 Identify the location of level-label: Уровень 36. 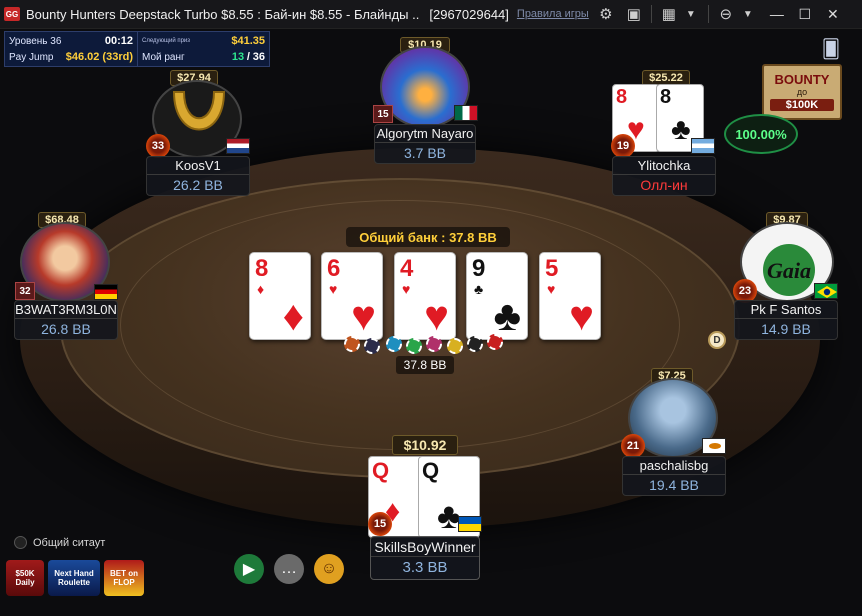
(35, 41).